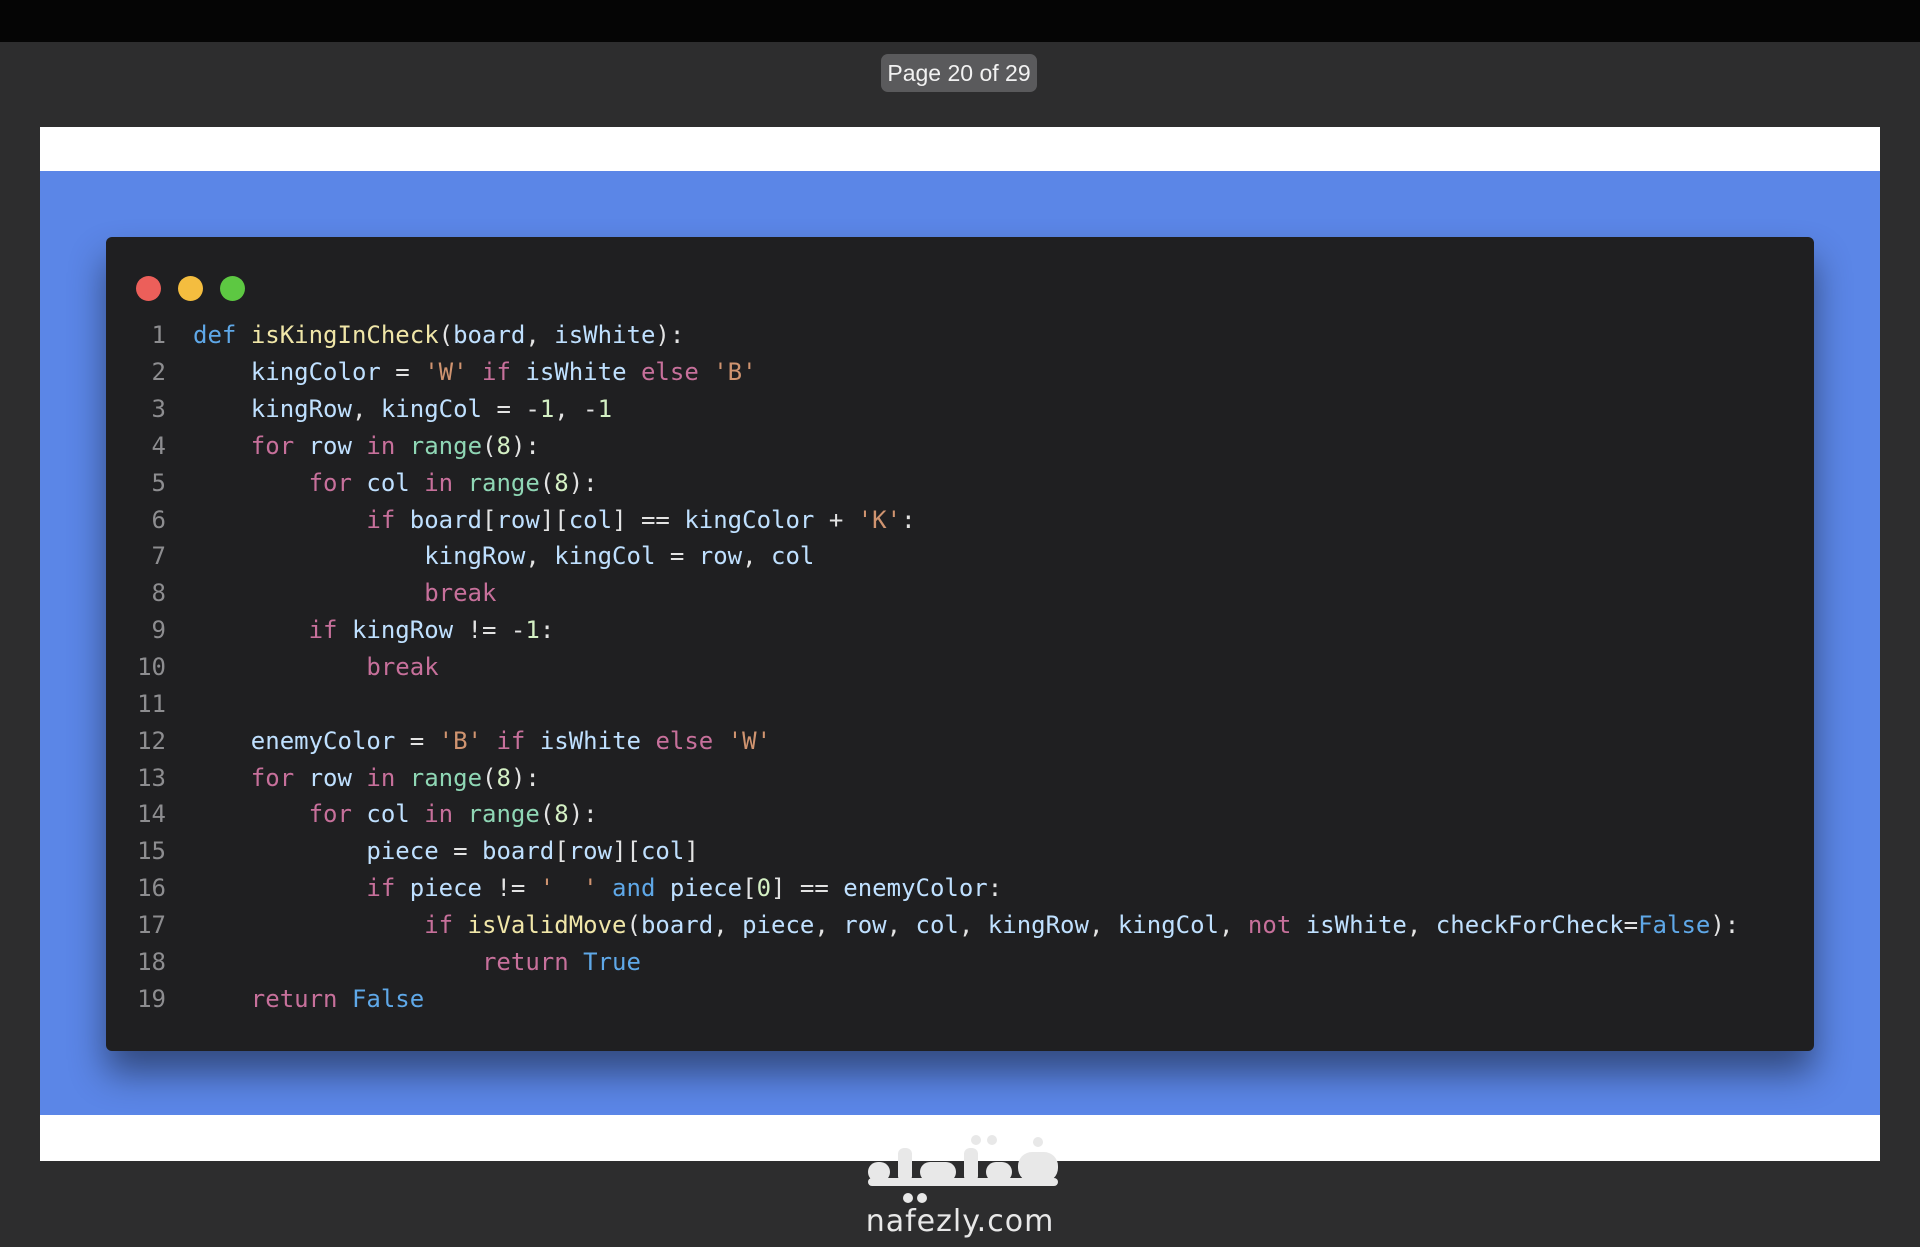 This screenshot has width=1920, height=1247. What do you see at coordinates (151, 961) in the screenshot?
I see `line-number: 18` at bounding box center [151, 961].